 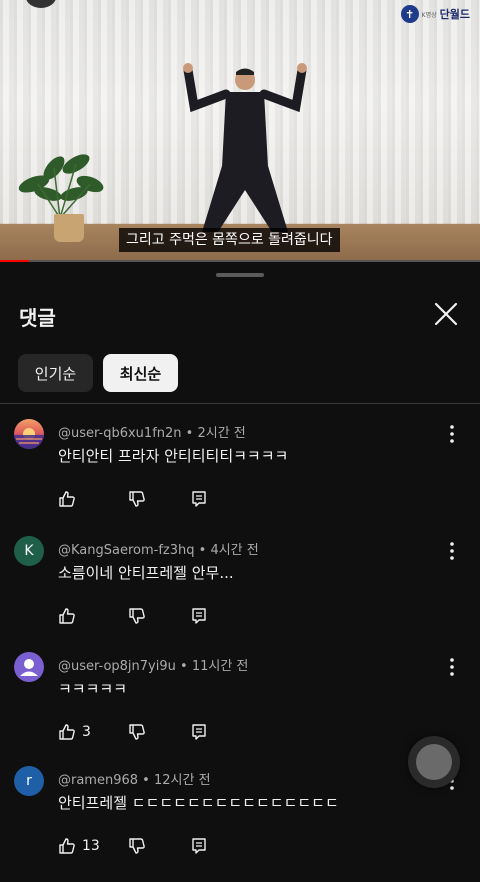 I want to click on comment-time: 4시간 전, so click(x=234, y=550).